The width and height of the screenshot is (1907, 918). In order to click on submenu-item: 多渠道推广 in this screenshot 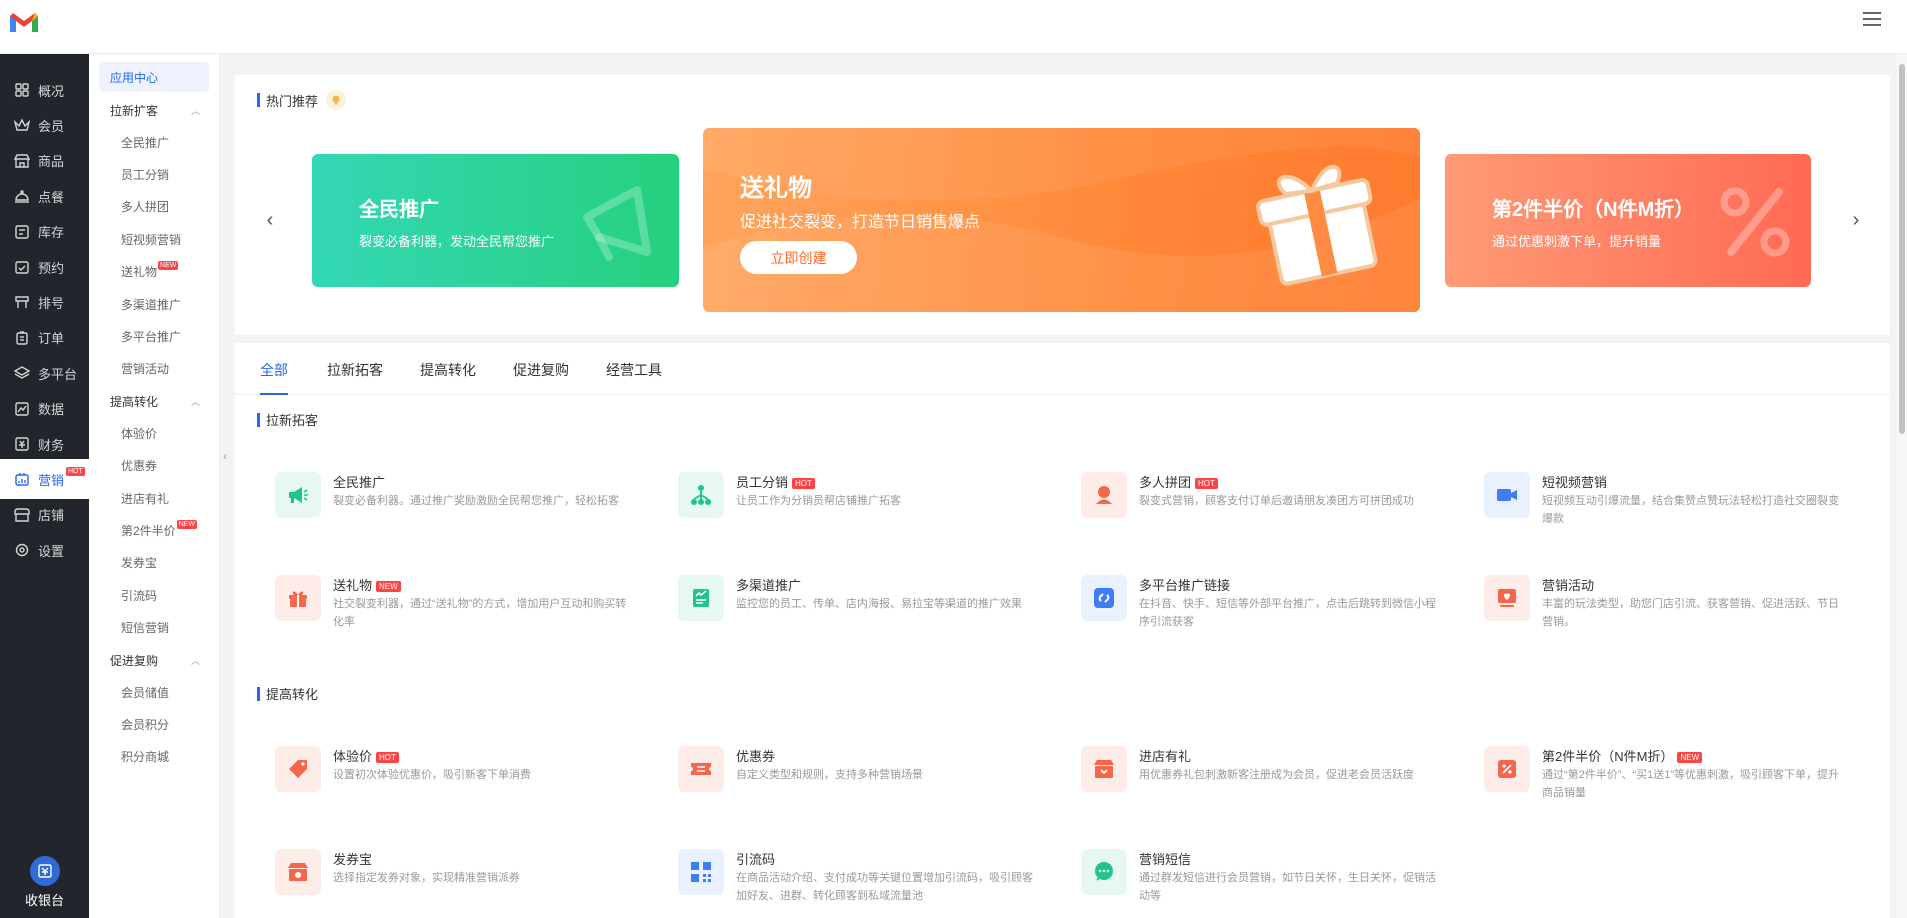, I will do `click(154, 304)`.